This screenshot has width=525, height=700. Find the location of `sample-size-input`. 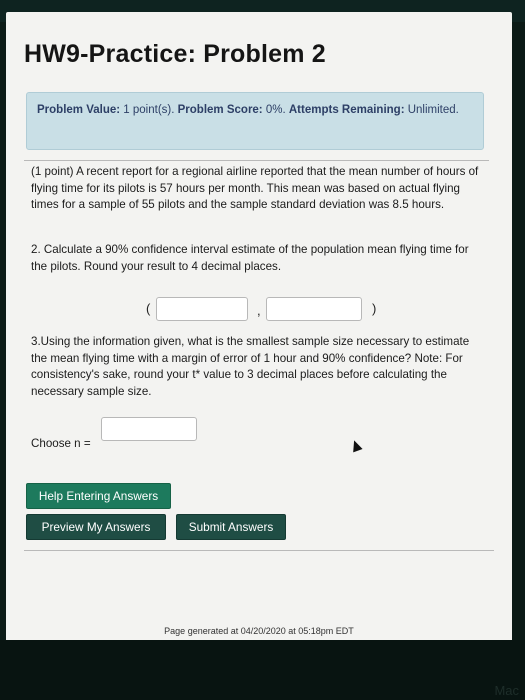

sample-size-input is located at coordinates (149, 429).